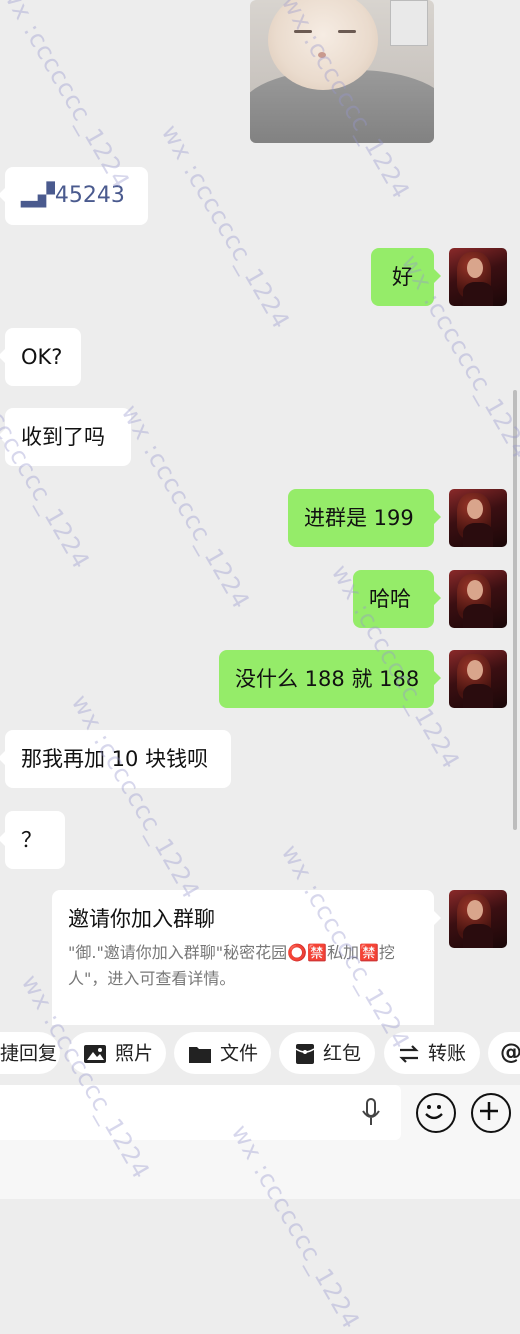 The image size is (520, 1334). I want to click on message-row: 好, so click(260, 277).